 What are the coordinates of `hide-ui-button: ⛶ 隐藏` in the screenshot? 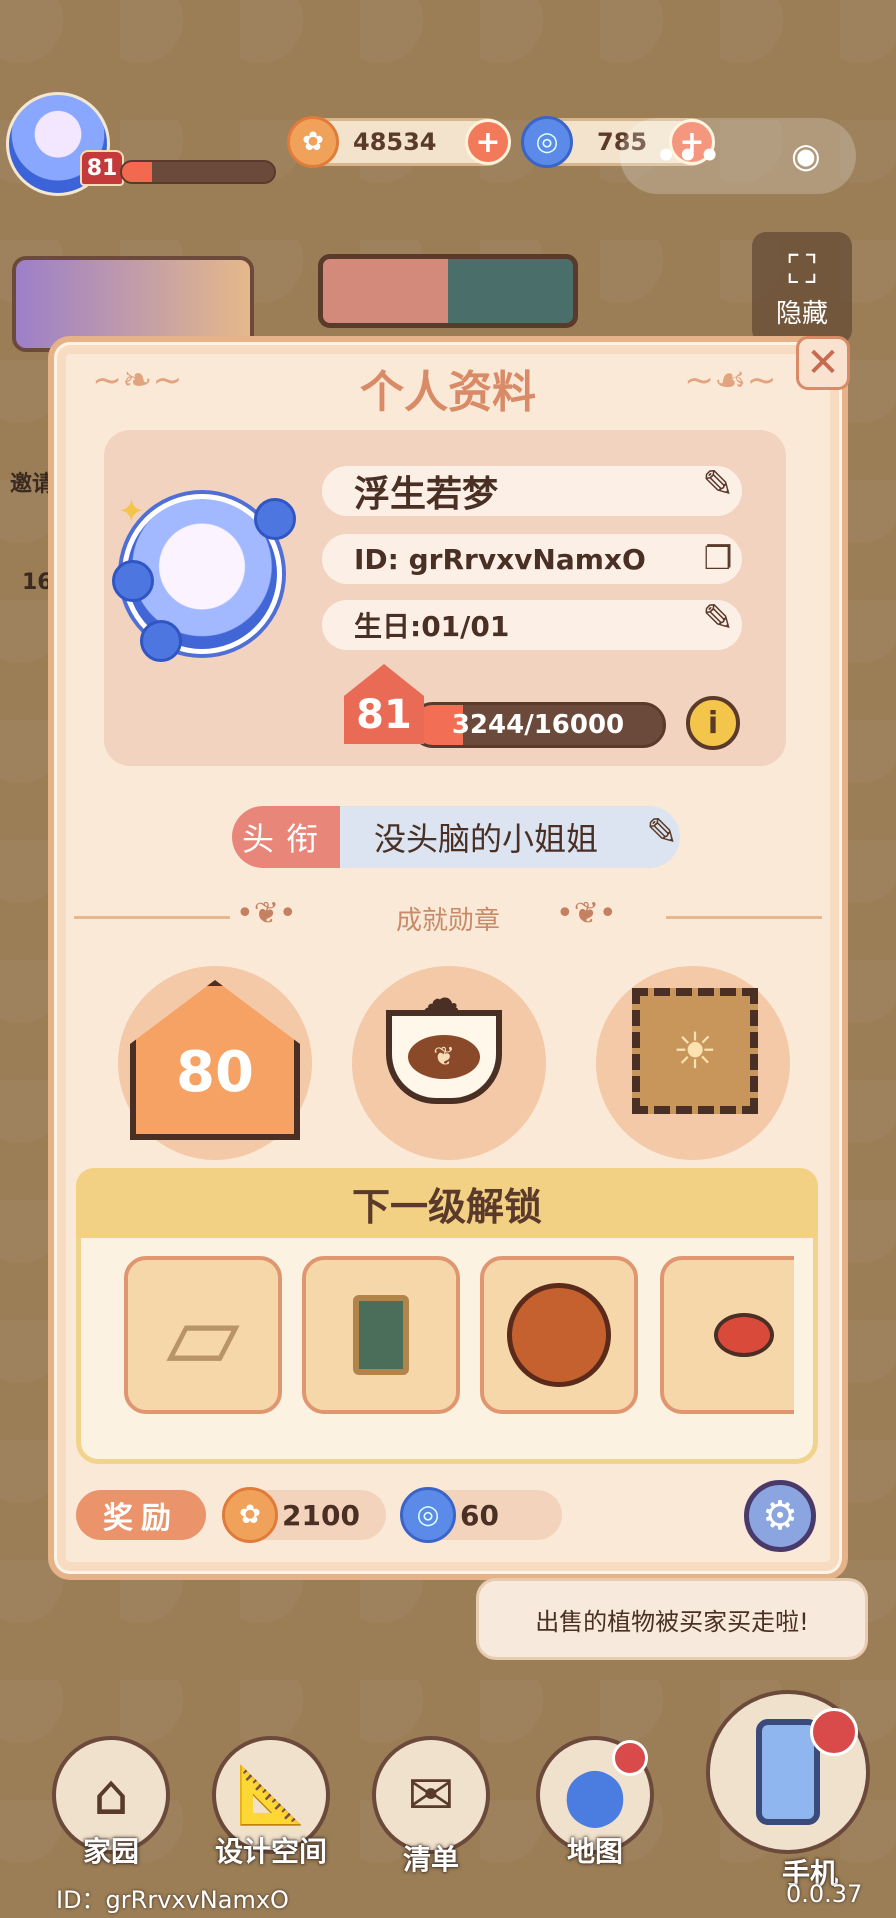 It's located at (802, 288).